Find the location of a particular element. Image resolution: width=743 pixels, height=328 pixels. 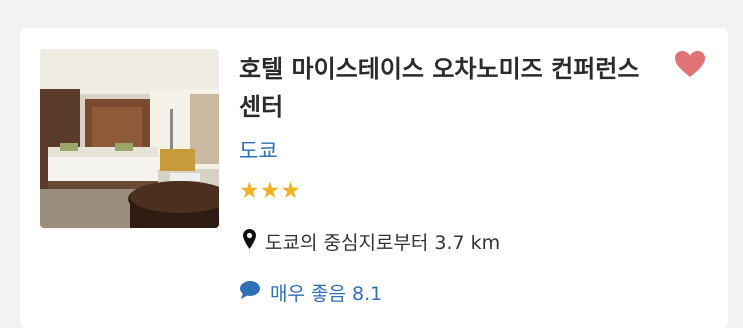

favorite-button is located at coordinates (690, 64).